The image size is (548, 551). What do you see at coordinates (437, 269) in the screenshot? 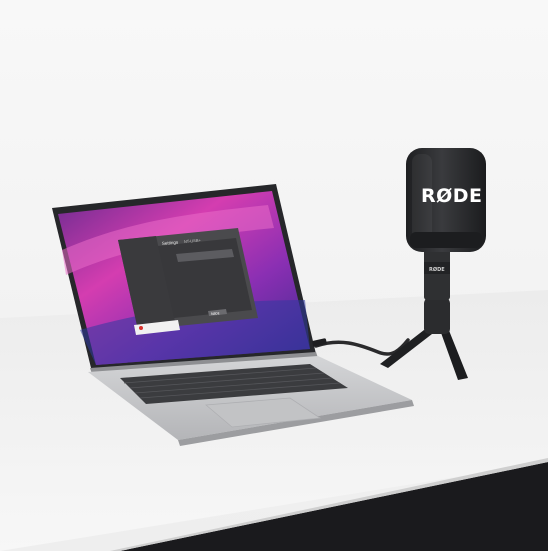
I see `mic-body-badge: RØDE` at bounding box center [437, 269].